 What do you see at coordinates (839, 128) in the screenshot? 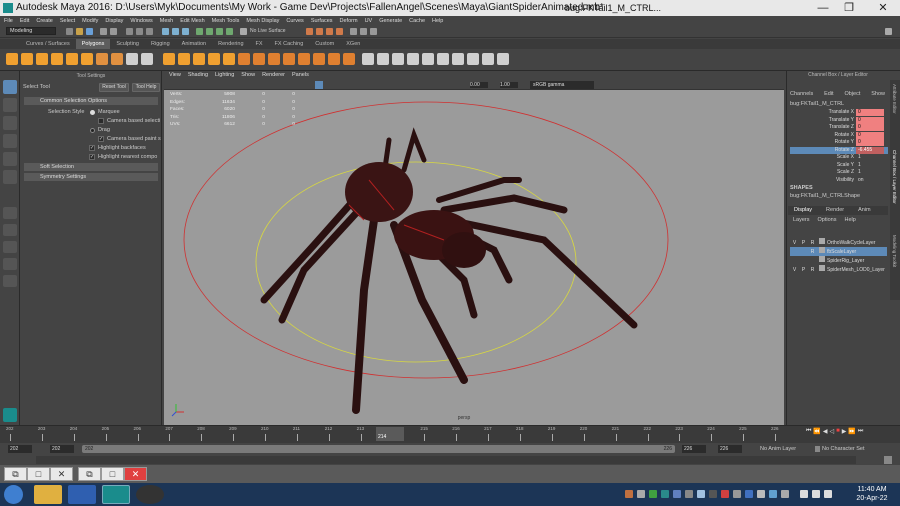
I see `attr-translate-z: Translate Z0` at bounding box center [839, 128].